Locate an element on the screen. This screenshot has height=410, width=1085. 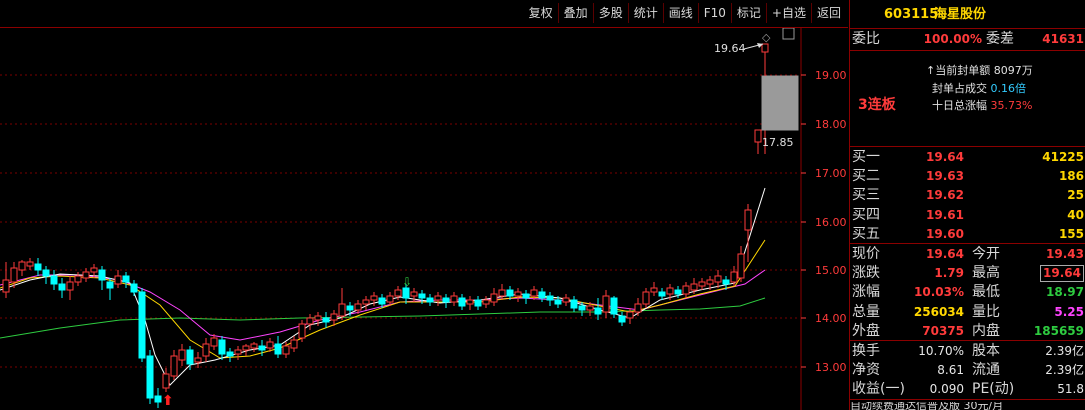
ten-day-gain: 十日总涨幅 35.73% is located at coordinates (982, 105).